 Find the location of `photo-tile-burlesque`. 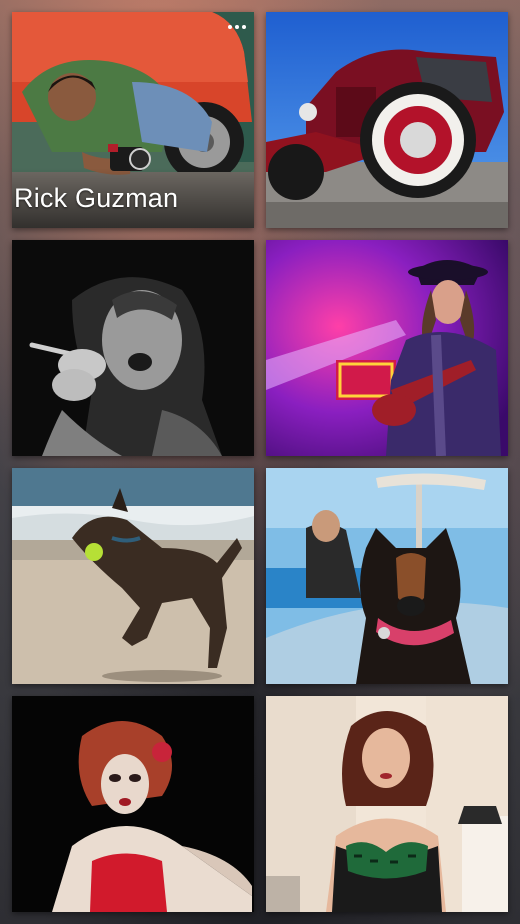

photo-tile-burlesque is located at coordinates (133, 804).